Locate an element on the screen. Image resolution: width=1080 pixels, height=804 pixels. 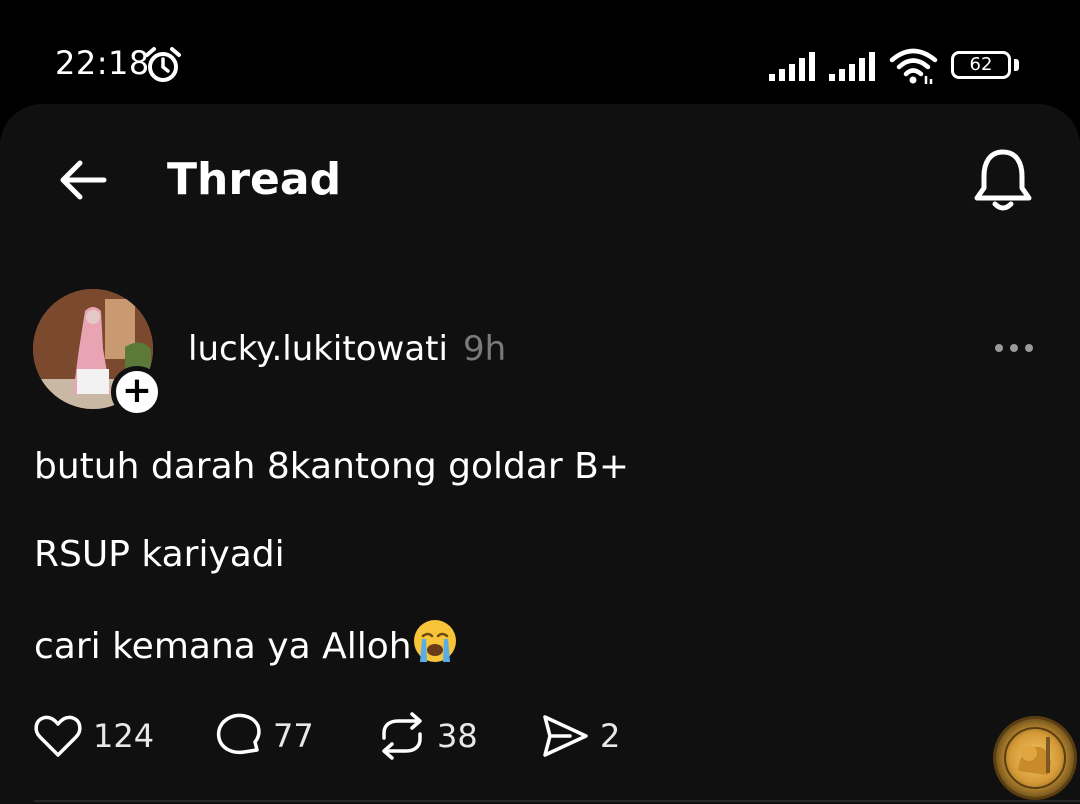
post-text-line-3-text: cari kemana ya Alloh is located at coordinates (223, 646).